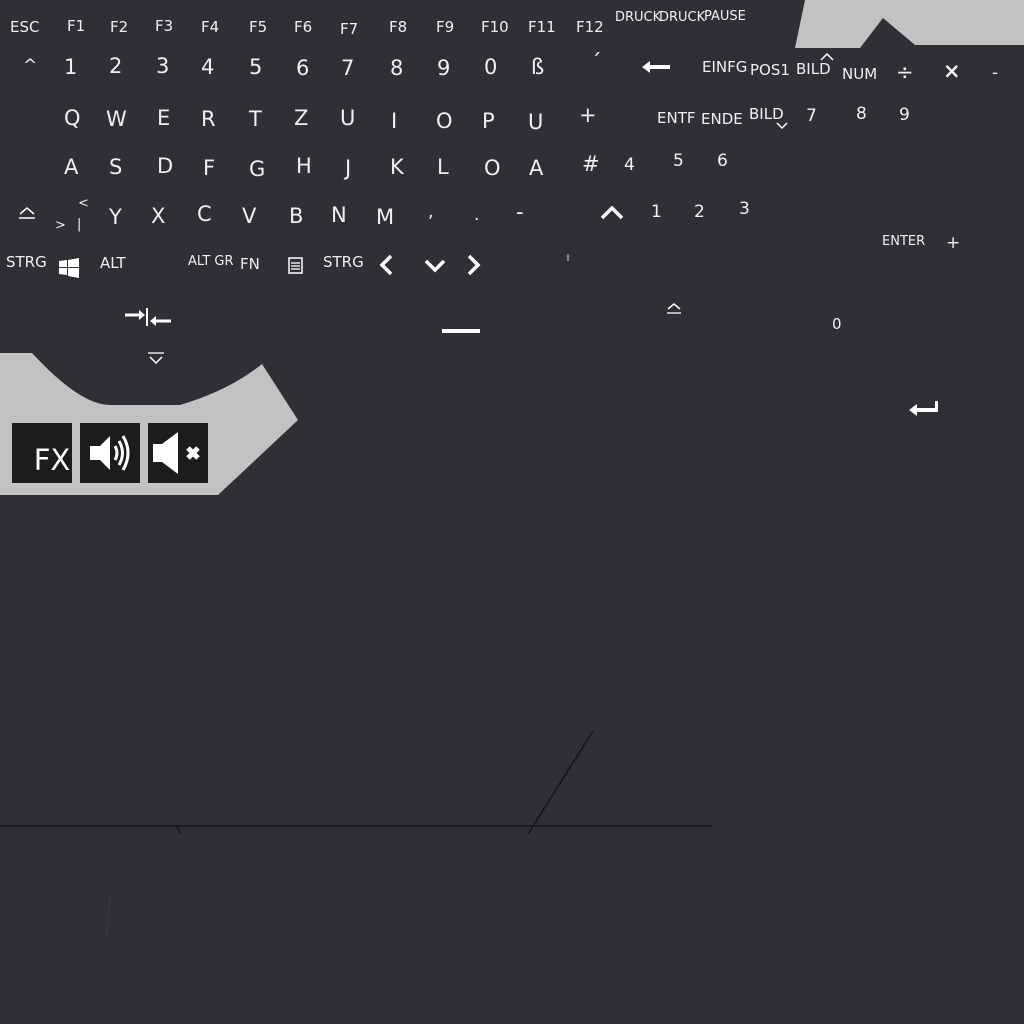  What do you see at coordinates (656, 212) in the screenshot?
I see `key-numpad-1: 1` at bounding box center [656, 212].